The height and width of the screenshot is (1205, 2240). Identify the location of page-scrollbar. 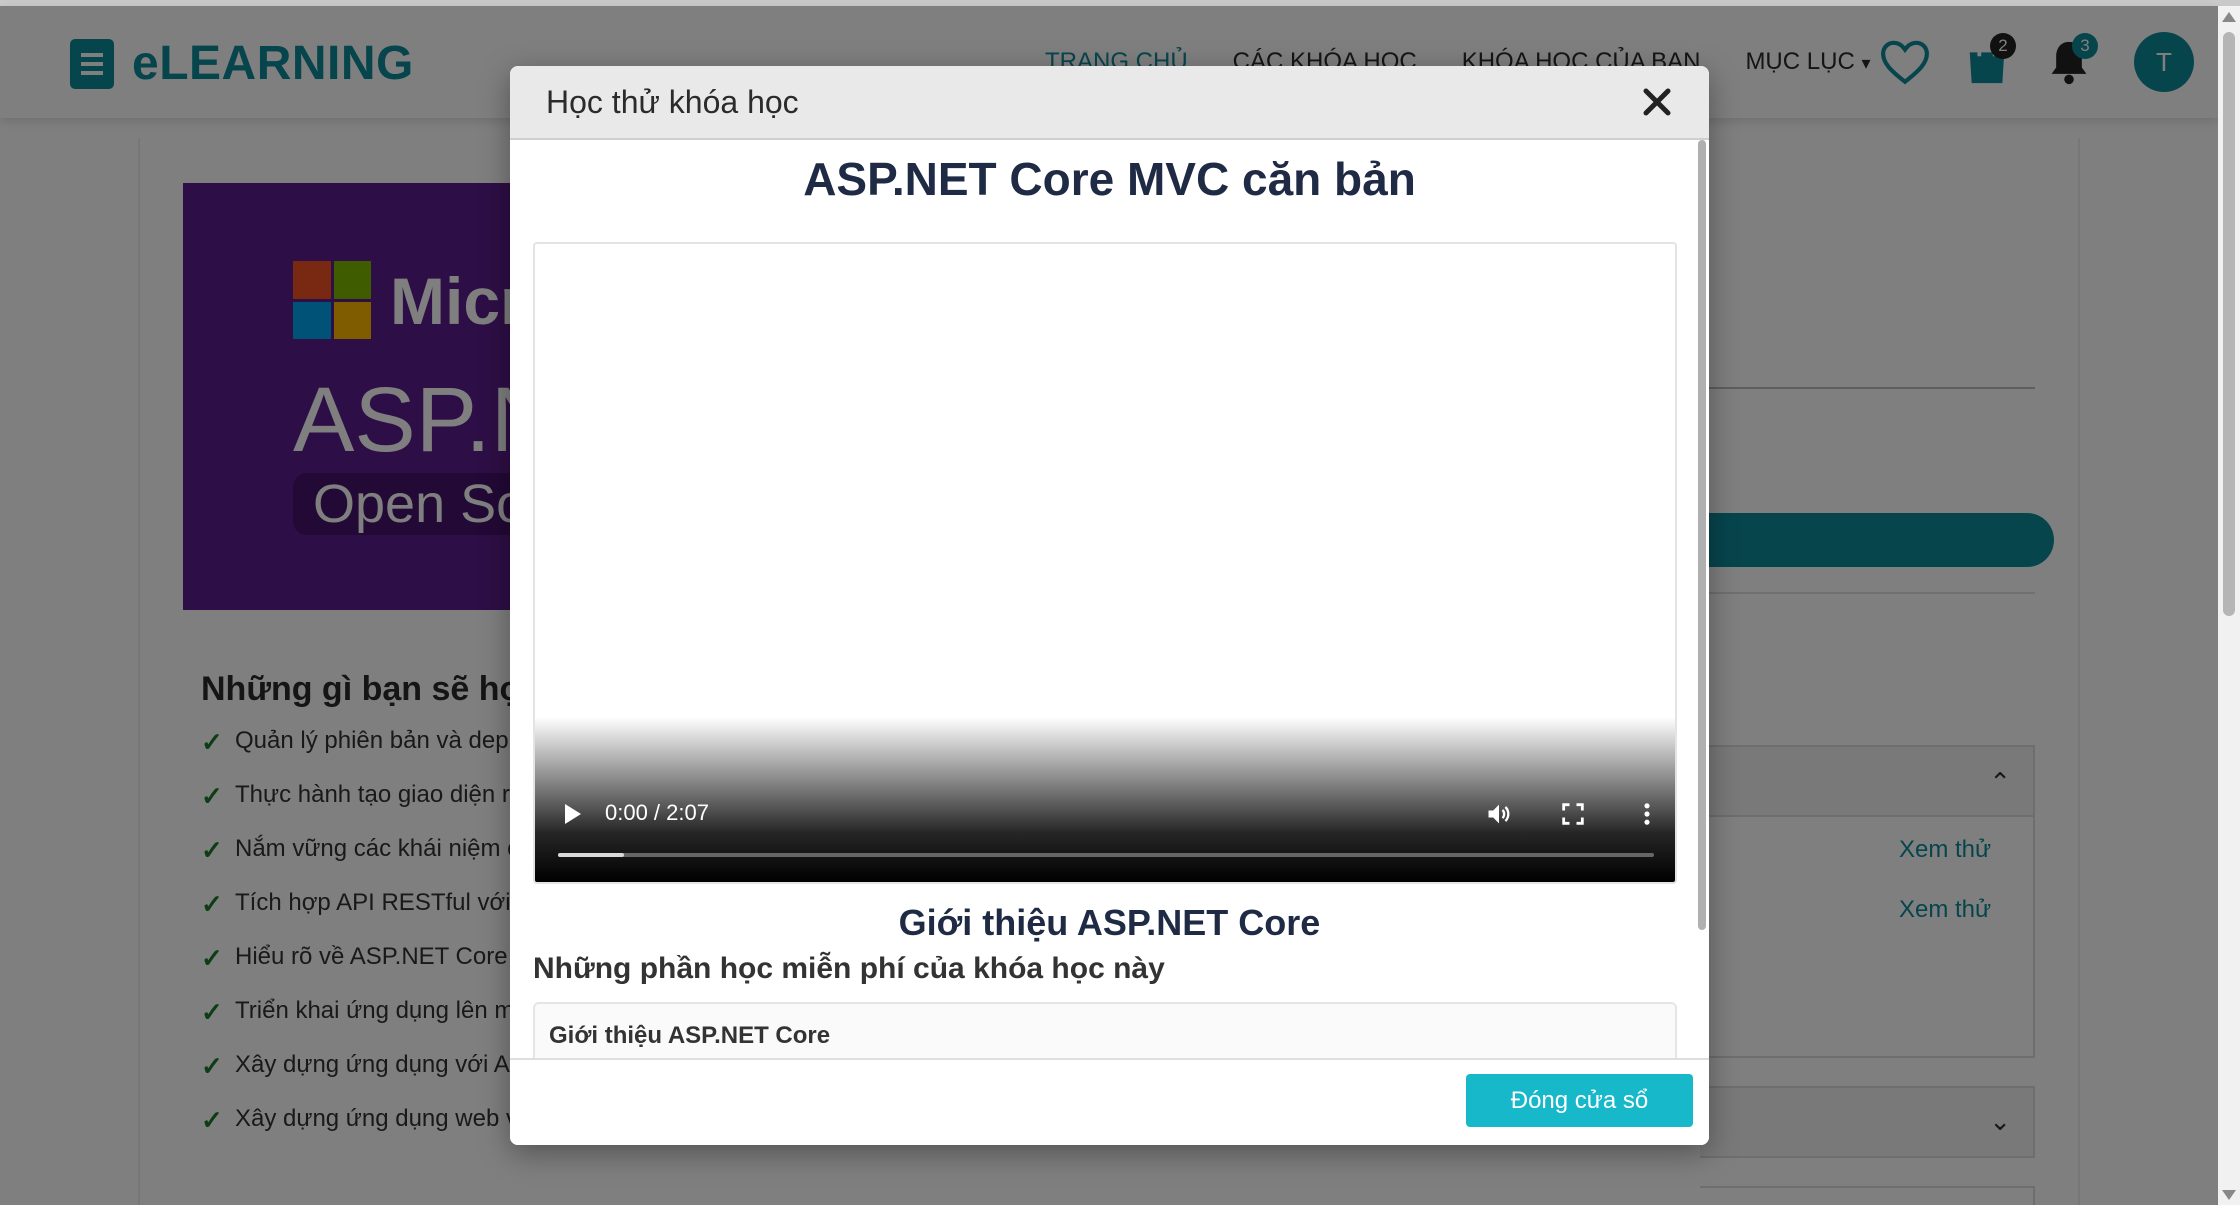
(2229, 605).